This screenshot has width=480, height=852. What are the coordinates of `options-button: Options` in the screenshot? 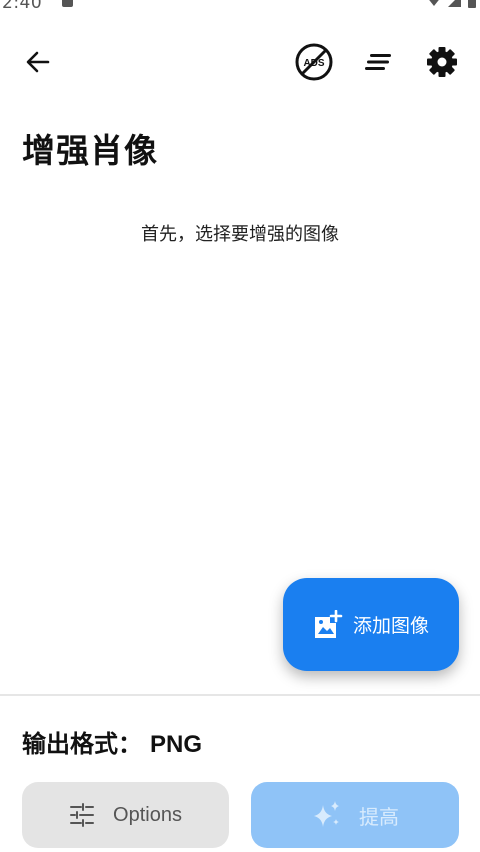 It's located at (125, 815).